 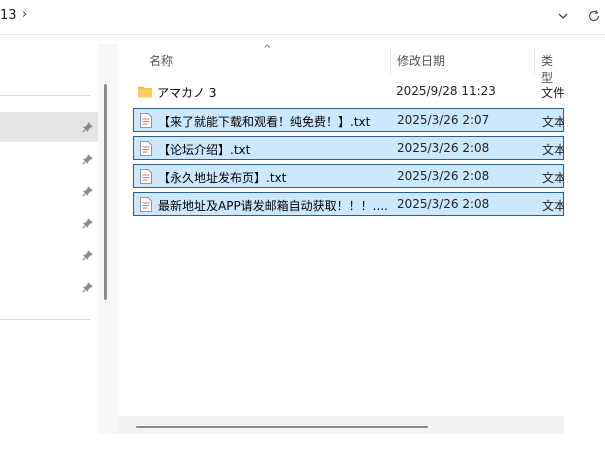 What do you see at coordinates (446, 91) in the screenshot?
I see `file-date: 2025/9/28 11:23` at bounding box center [446, 91].